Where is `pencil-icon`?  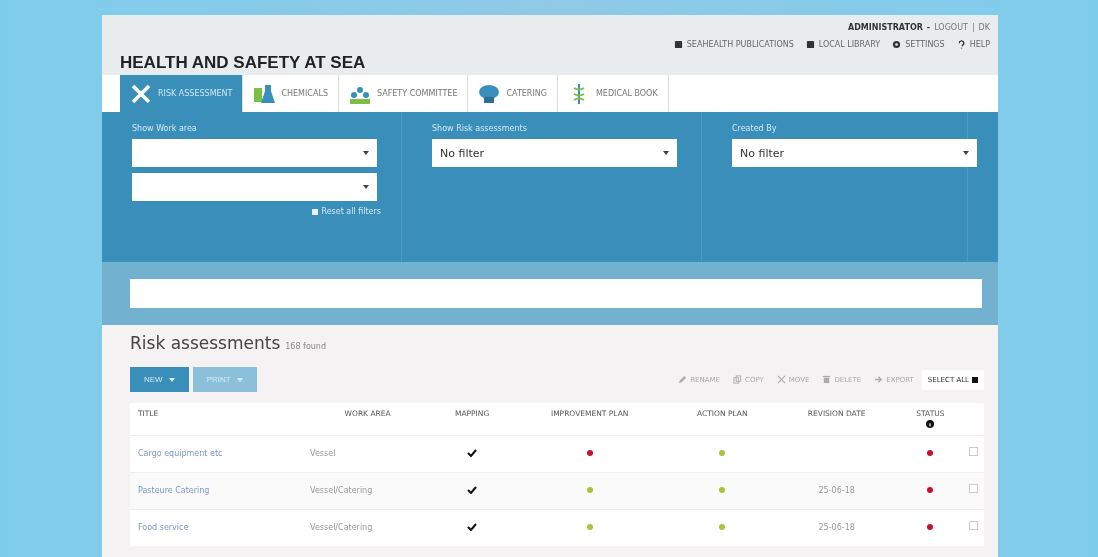
pencil-icon is located at coordinates (683, 379).